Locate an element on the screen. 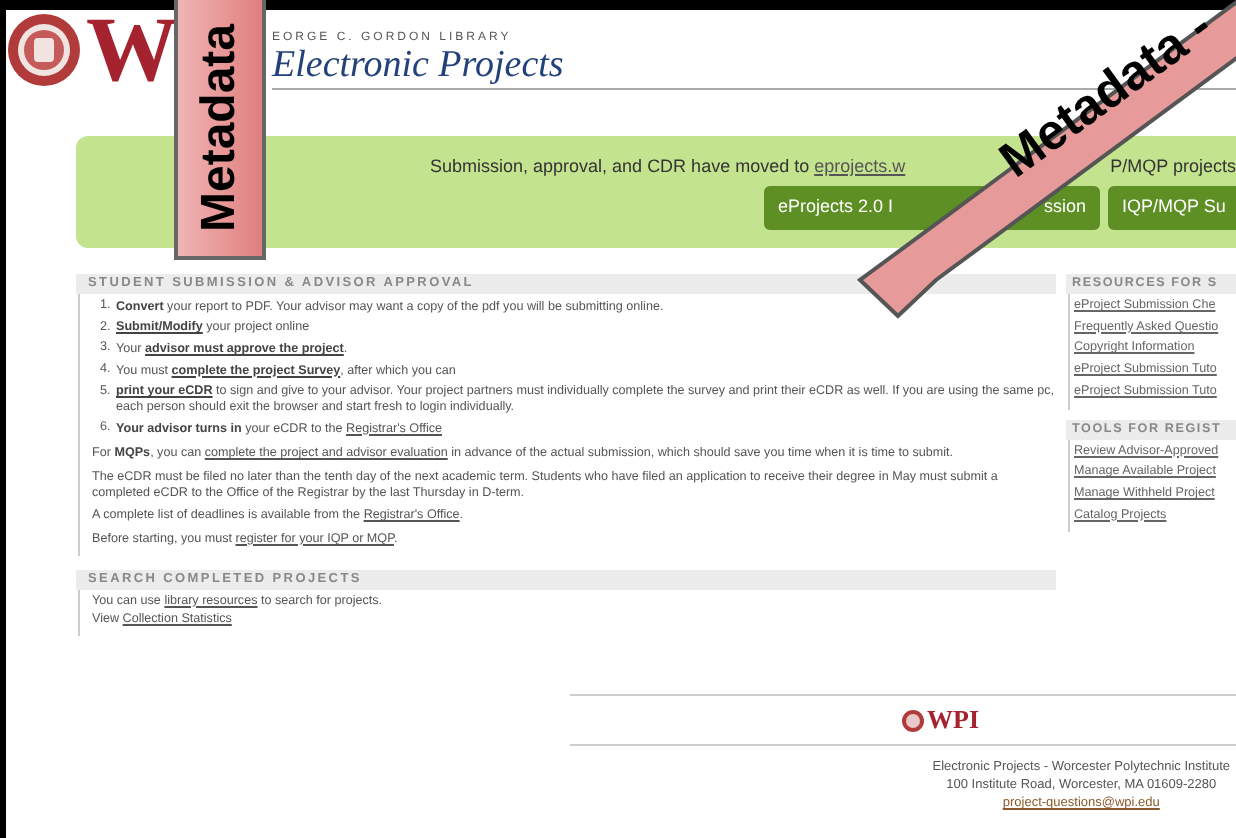 The image size is (1236, 838). banner-text: Metadata is located at coordinates (220, 127).